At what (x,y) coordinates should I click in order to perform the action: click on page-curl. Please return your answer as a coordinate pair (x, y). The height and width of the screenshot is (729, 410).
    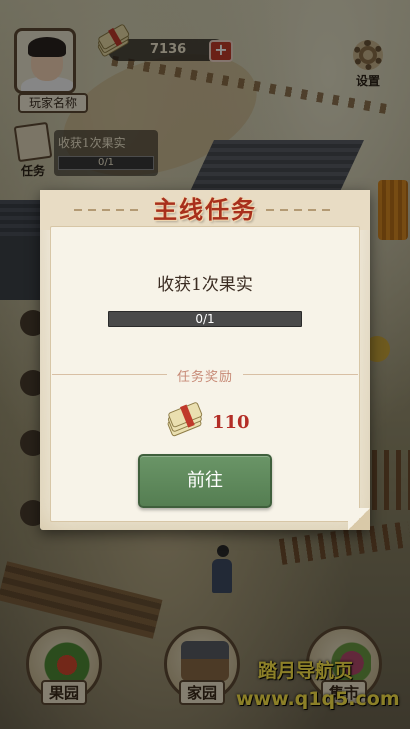
    Looking at the image, I should click on (359, 519).